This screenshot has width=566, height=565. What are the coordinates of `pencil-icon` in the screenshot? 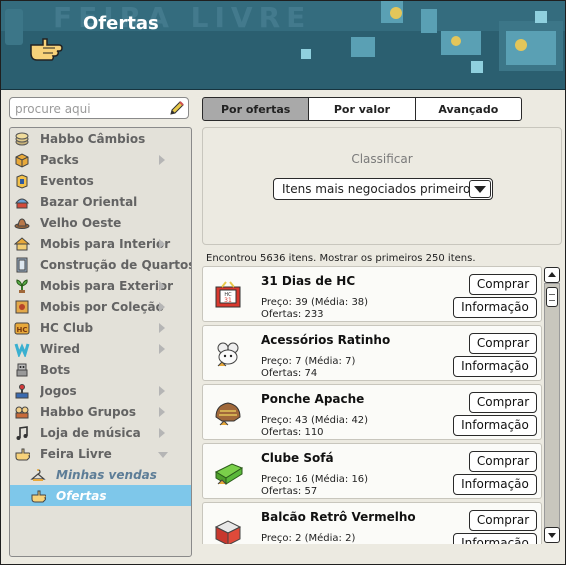 It's located at (177, 108).